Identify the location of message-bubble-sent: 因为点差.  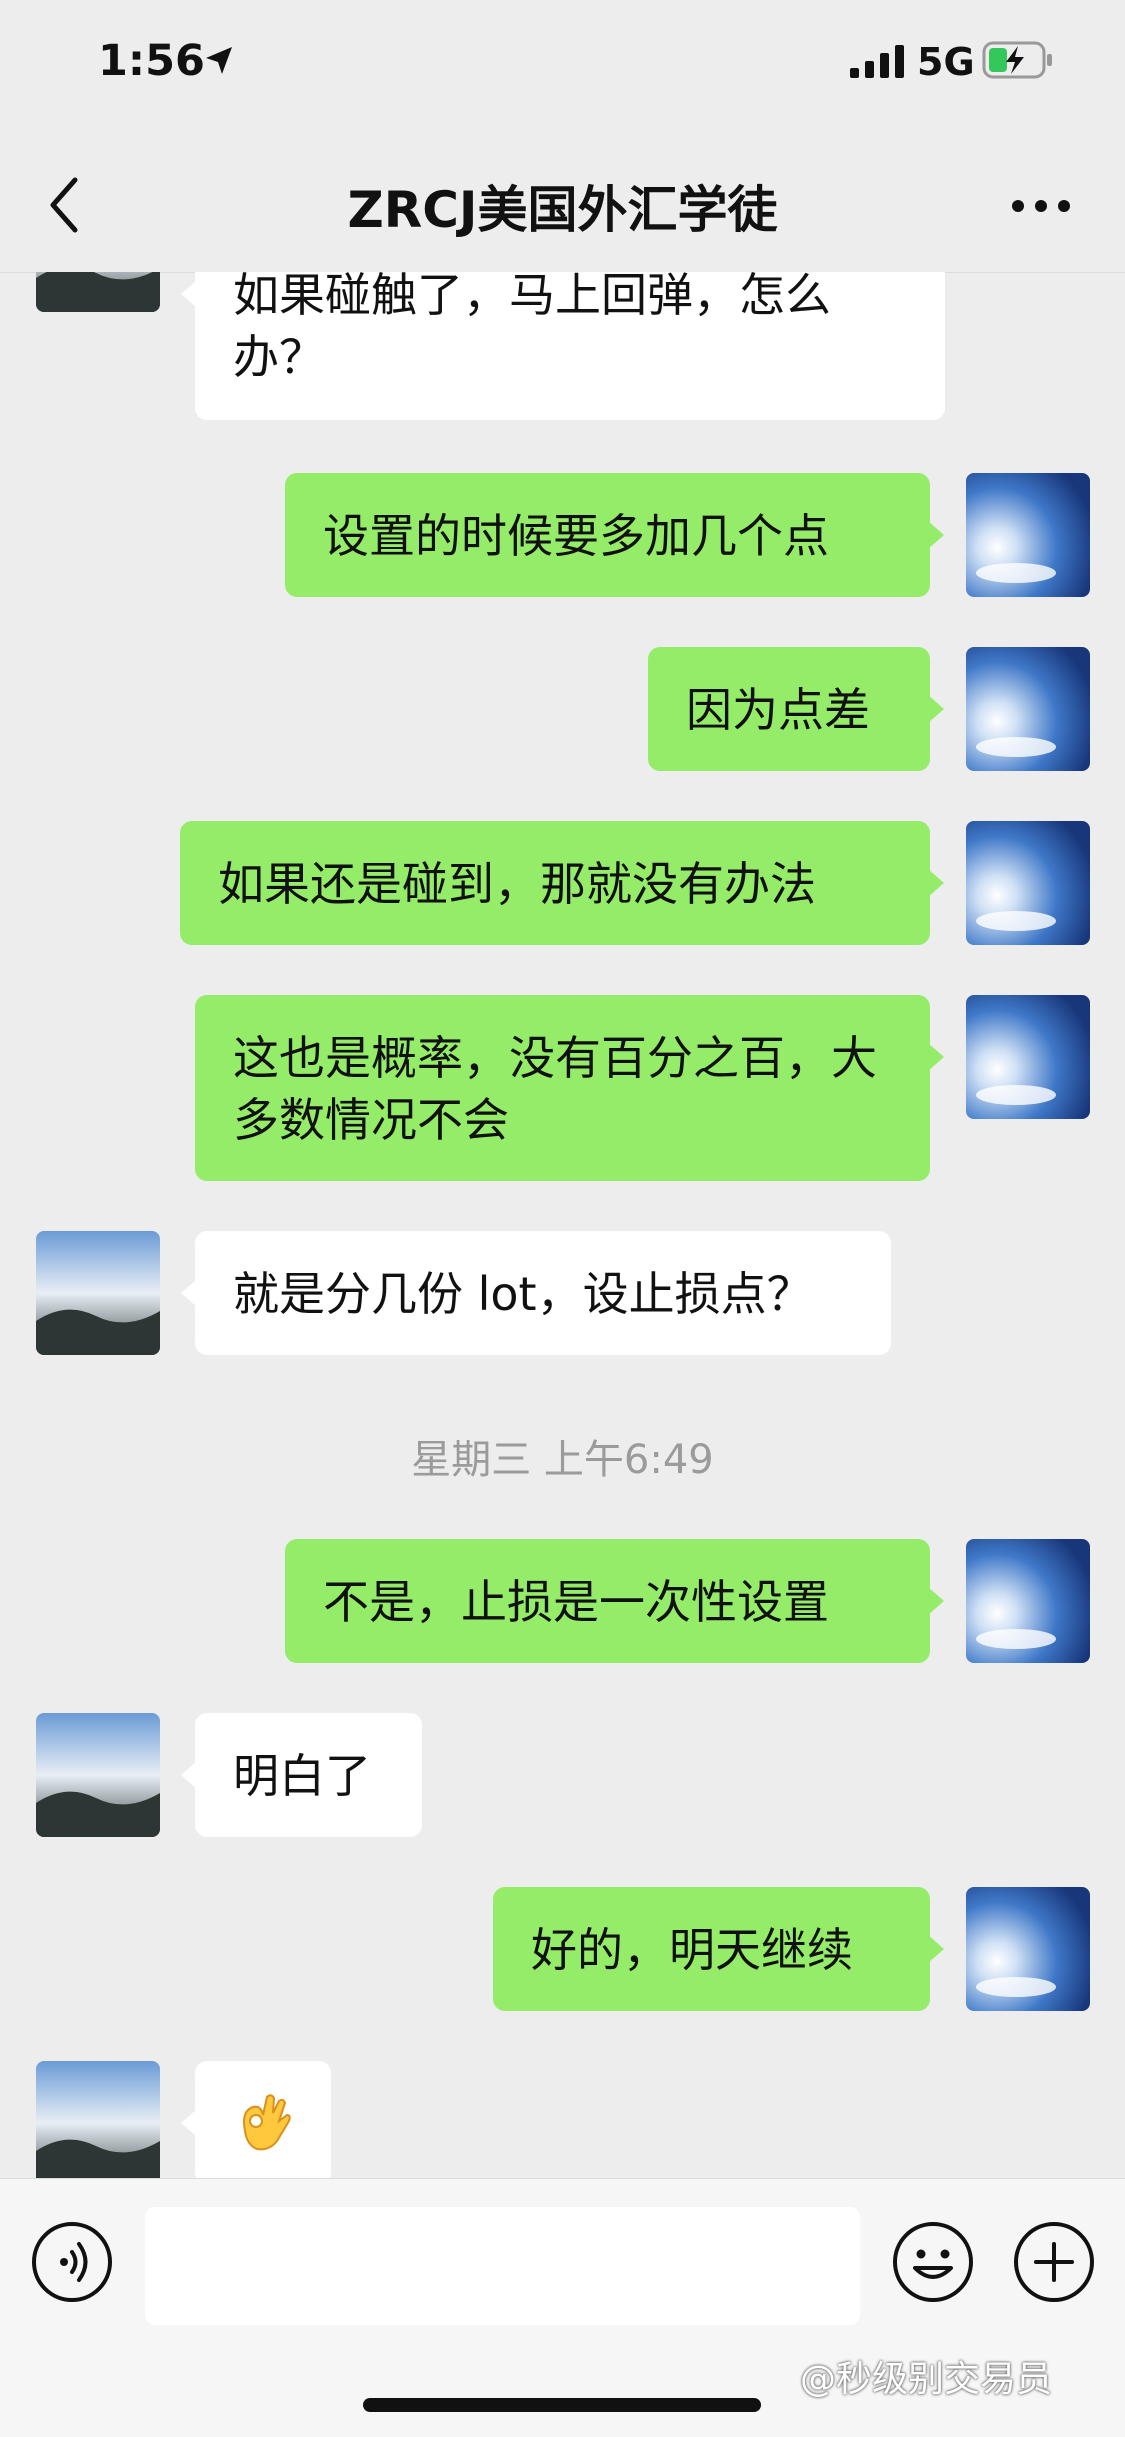
(796, 709).